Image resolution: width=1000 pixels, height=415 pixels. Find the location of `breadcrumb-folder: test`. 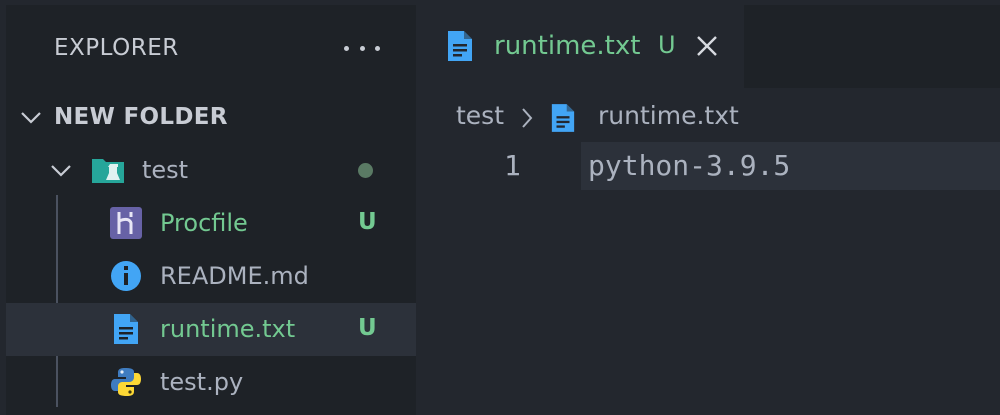

breadcrumb-folder: test is located at coordinates (480, 115).